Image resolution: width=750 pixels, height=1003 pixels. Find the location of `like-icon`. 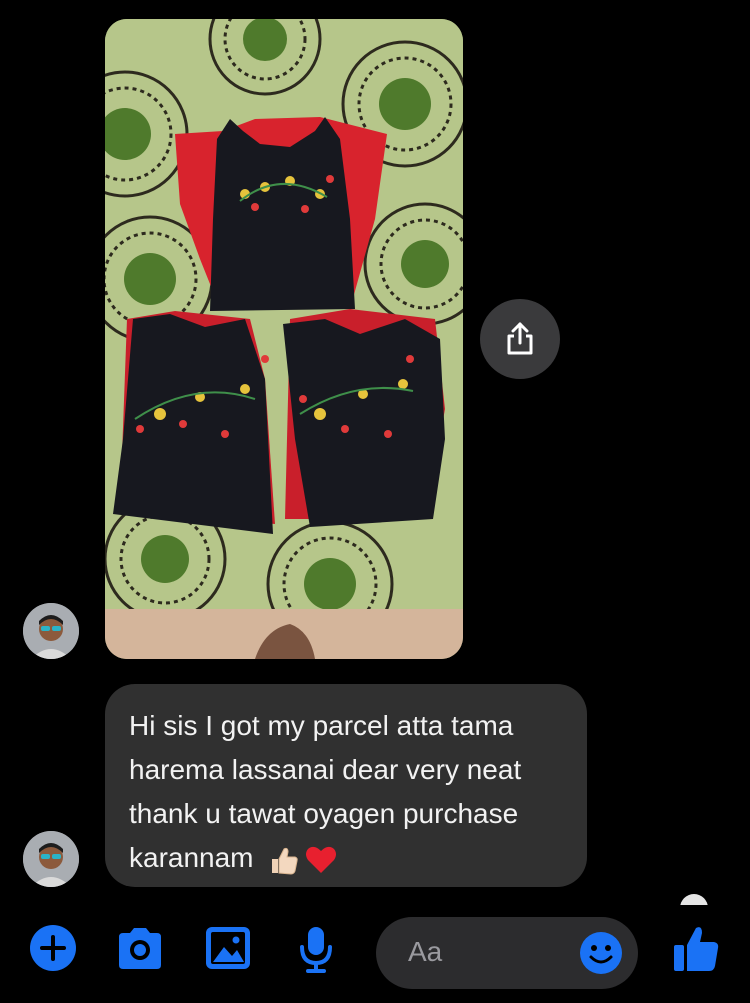

like-icon is located at coordinates (696, 949).